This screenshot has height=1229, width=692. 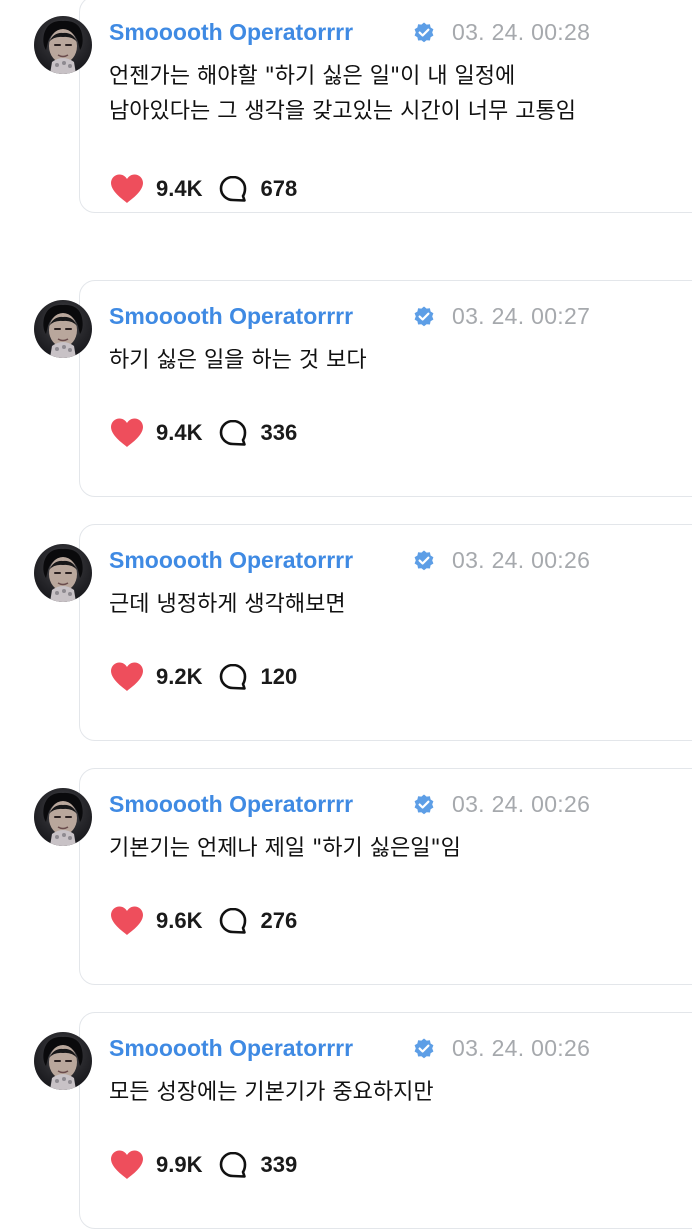 What do you see at coordinates (249, 921) in the screenshot?
I see `comment-button: 276` at bounding box center [249, 921].